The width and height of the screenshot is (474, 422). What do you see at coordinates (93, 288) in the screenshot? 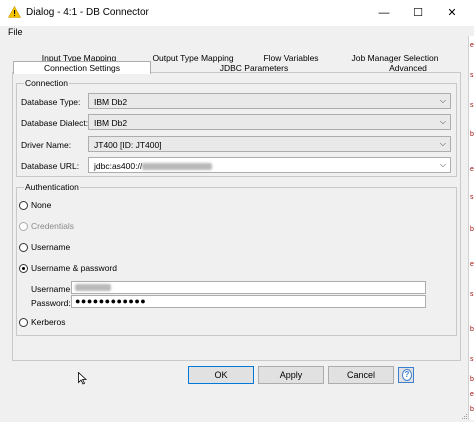
I see `username-value-redacted` at bounding box center [93, 288].